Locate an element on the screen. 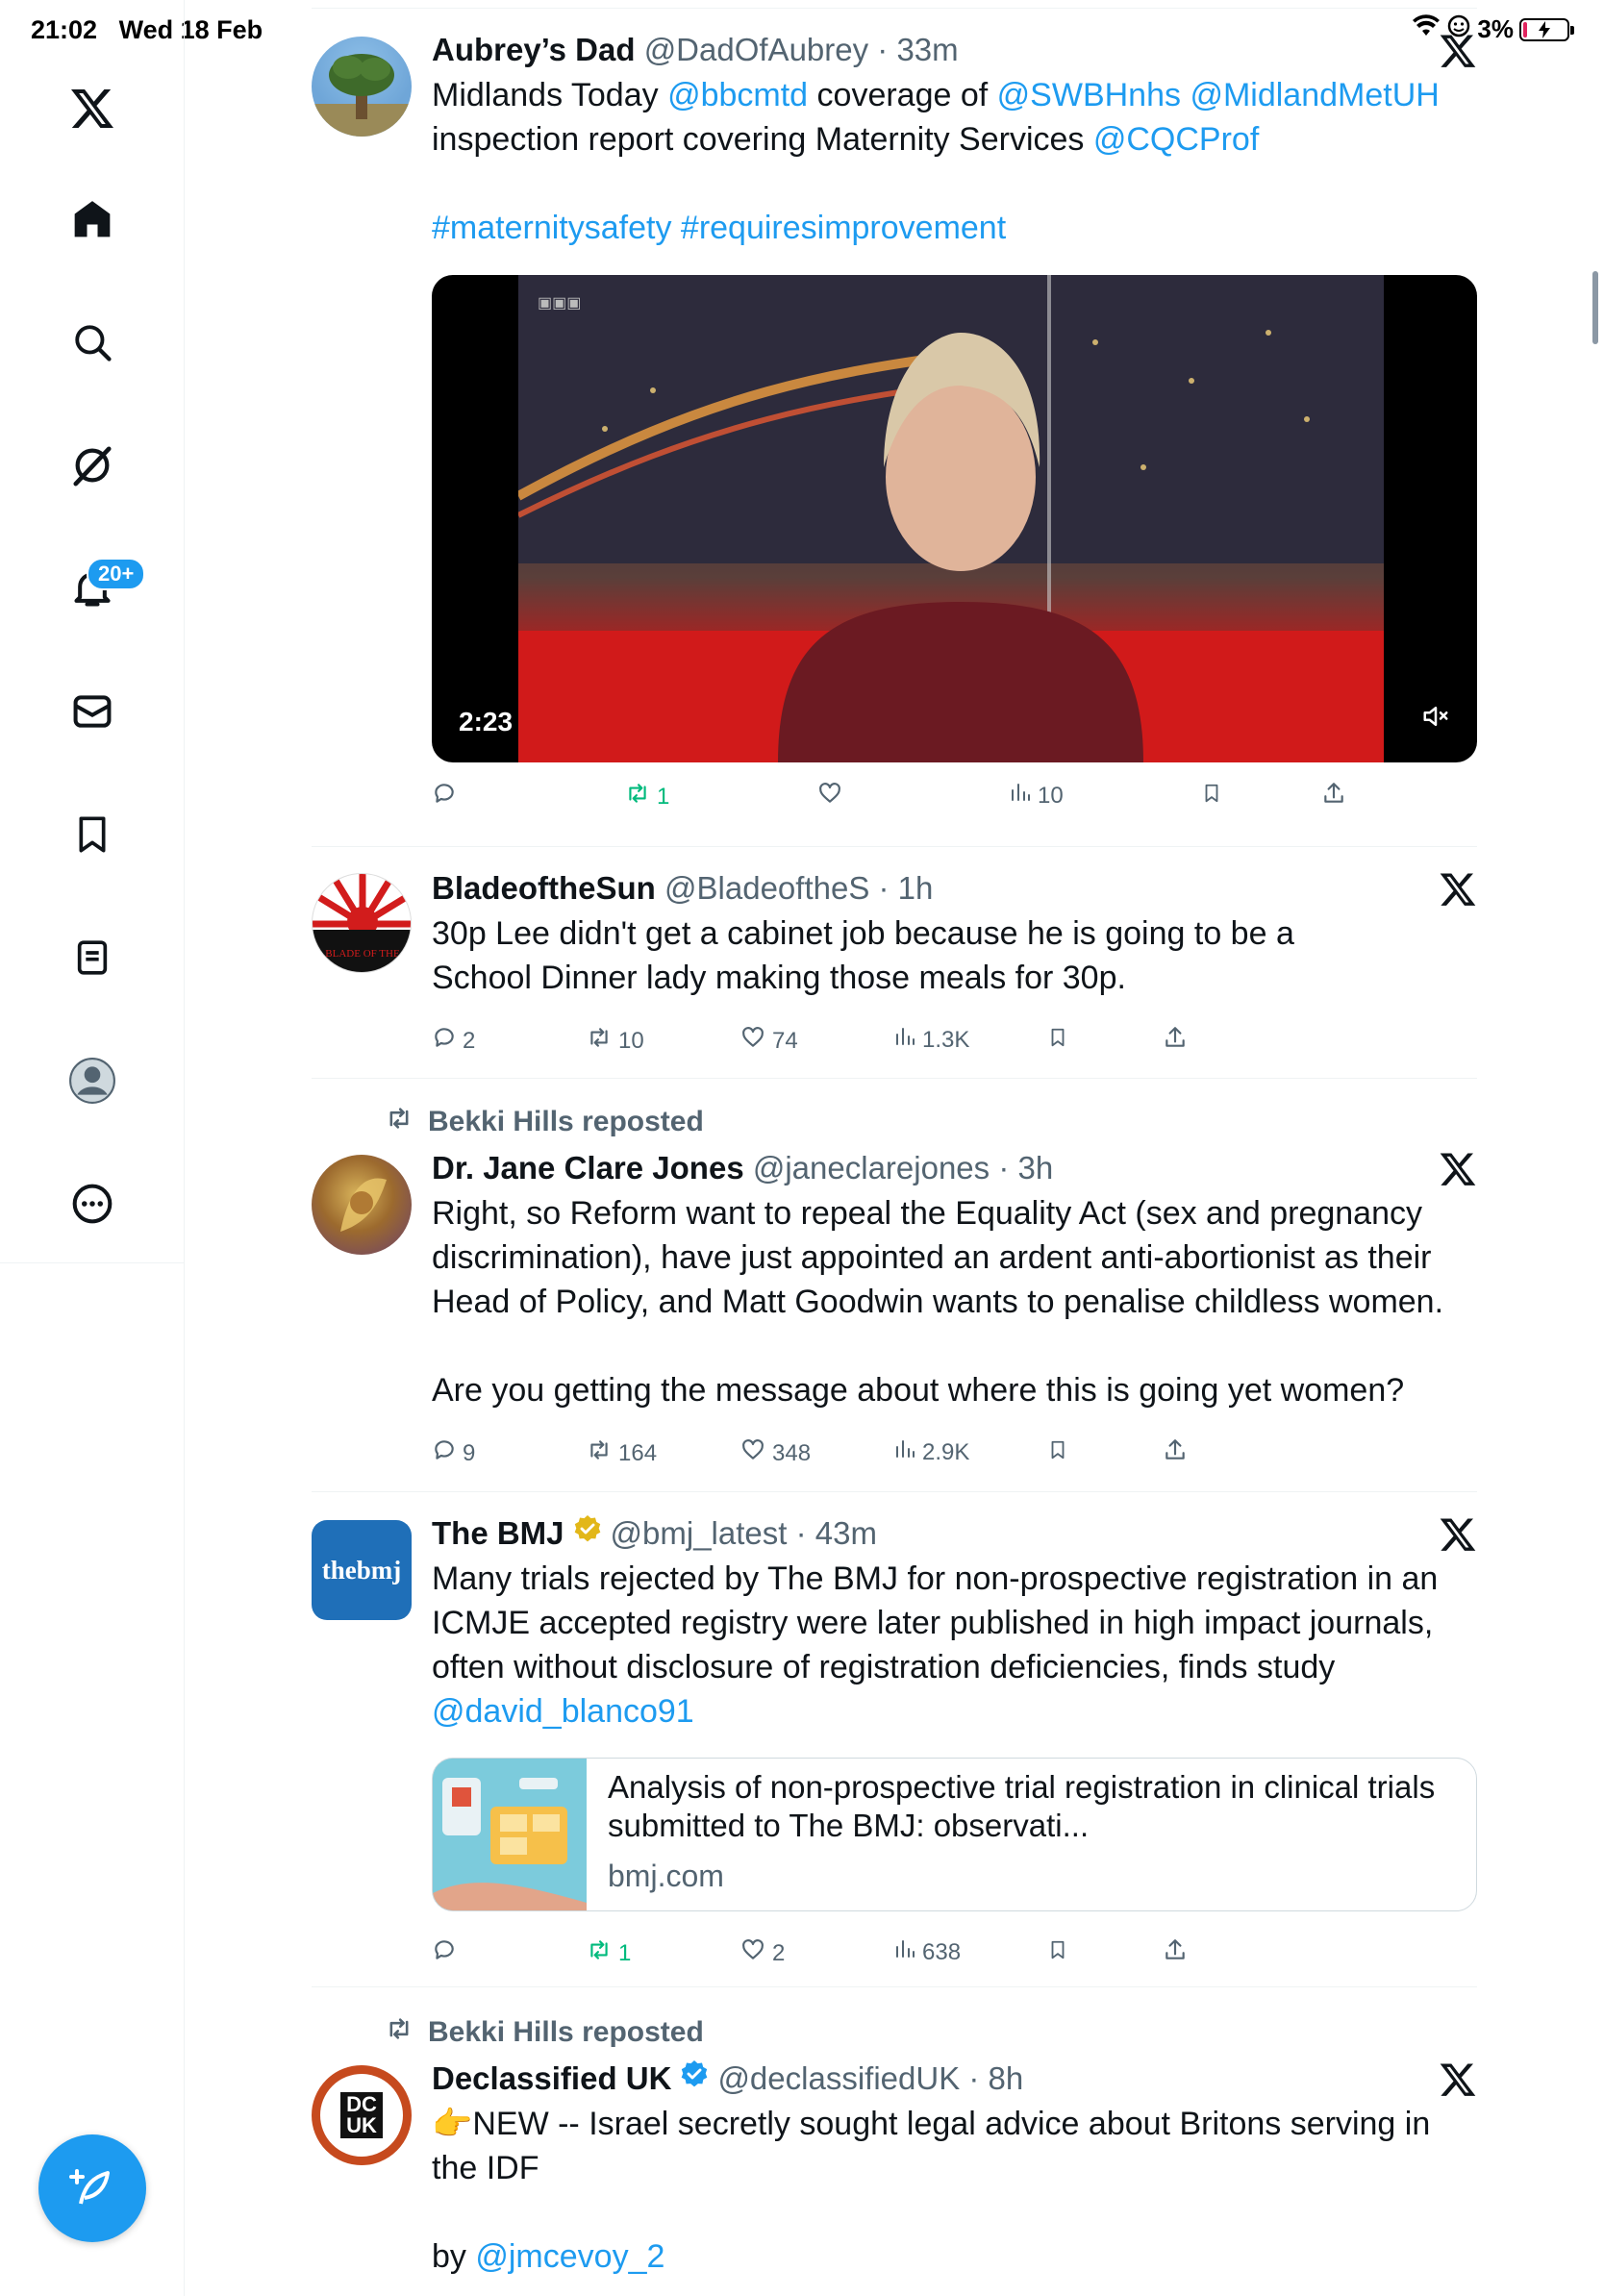 This screenshot has height=2296, width=1604. author-handle: @declassifiedUK is located at coordinates (838, 2078).